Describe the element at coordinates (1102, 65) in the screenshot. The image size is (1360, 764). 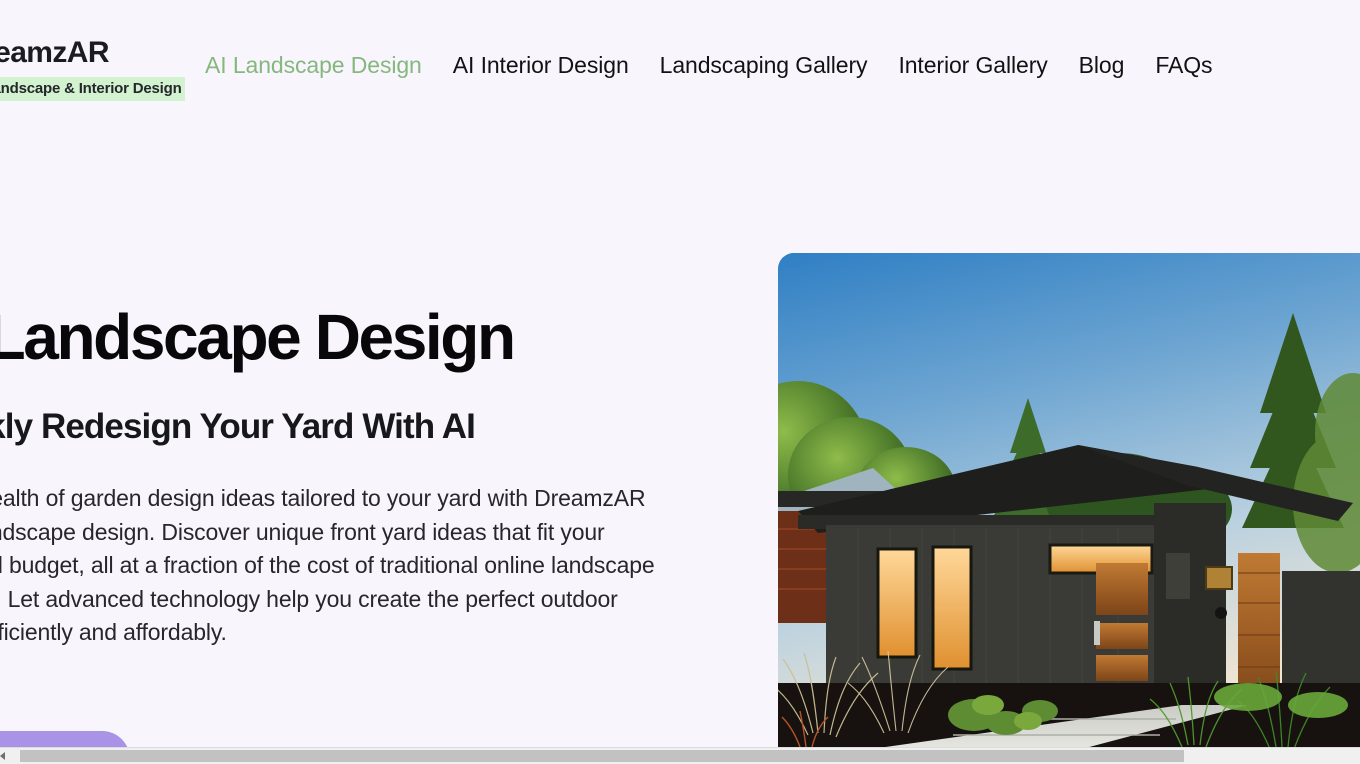
I see `nav-item-blog: Blog` at that location.